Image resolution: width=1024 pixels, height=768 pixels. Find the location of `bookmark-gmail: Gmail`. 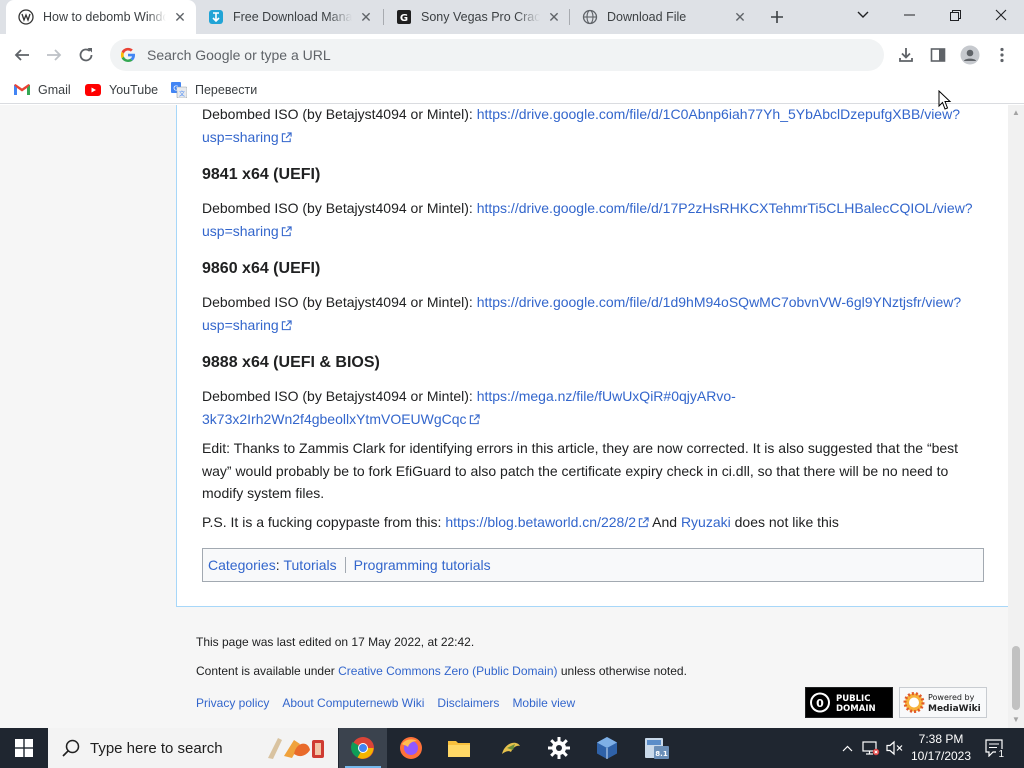

bookmark-gmail: Gmail is located at coordinates (42, 90).